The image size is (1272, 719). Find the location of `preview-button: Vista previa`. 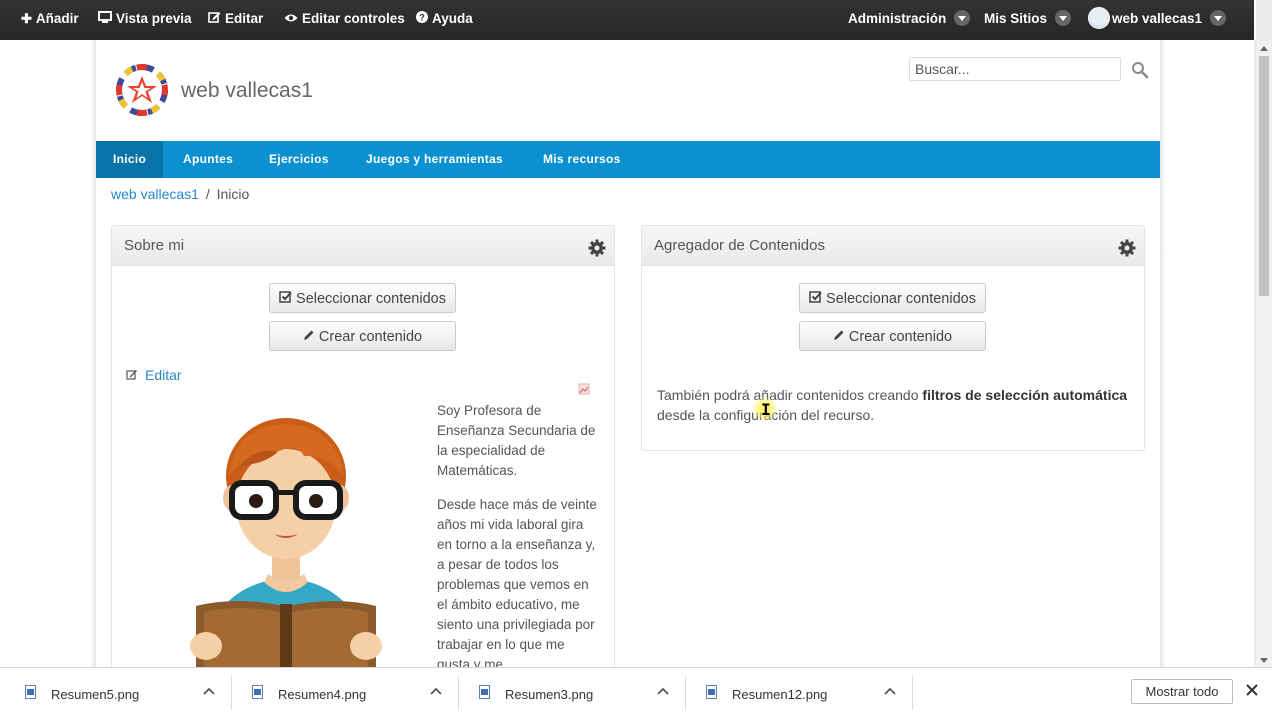

preview-button: Vista previa is located at coordinates (145, 19).